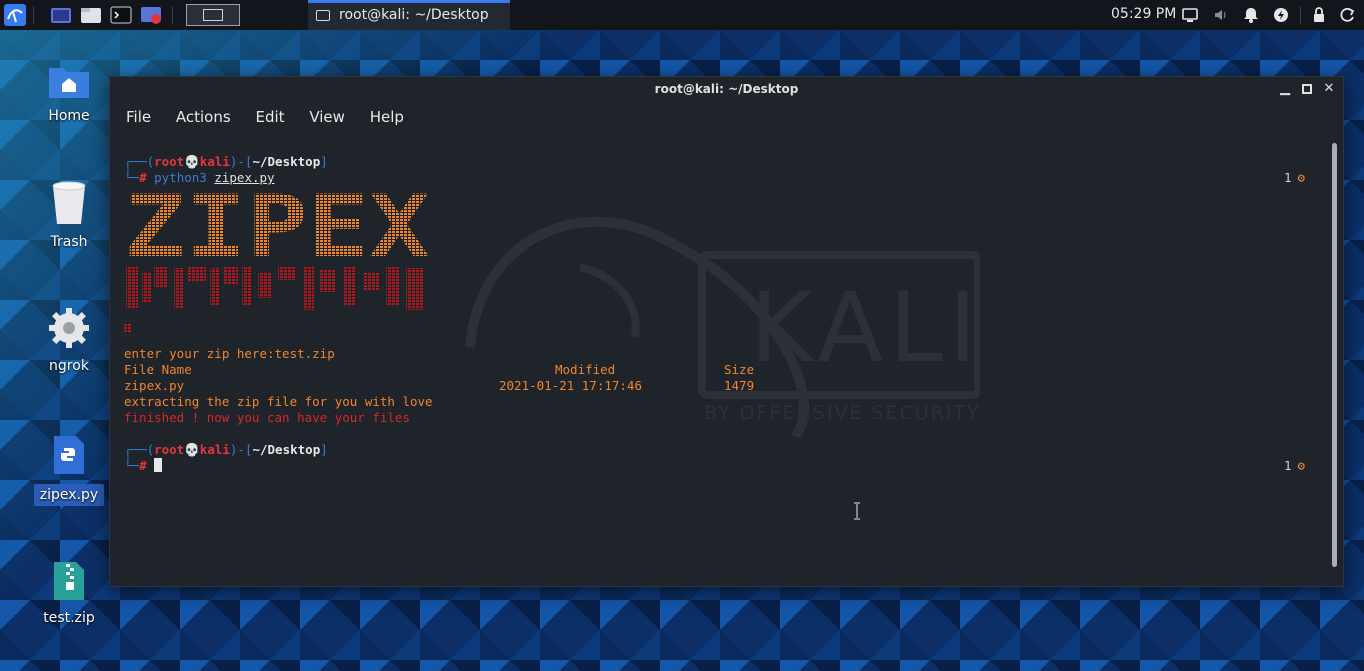 Image resolution: width=1364 pixels, height=671 pixels. Describe the element at coordinates (739, 385) in the screenshot. I see `row-size: 1479` at that location.